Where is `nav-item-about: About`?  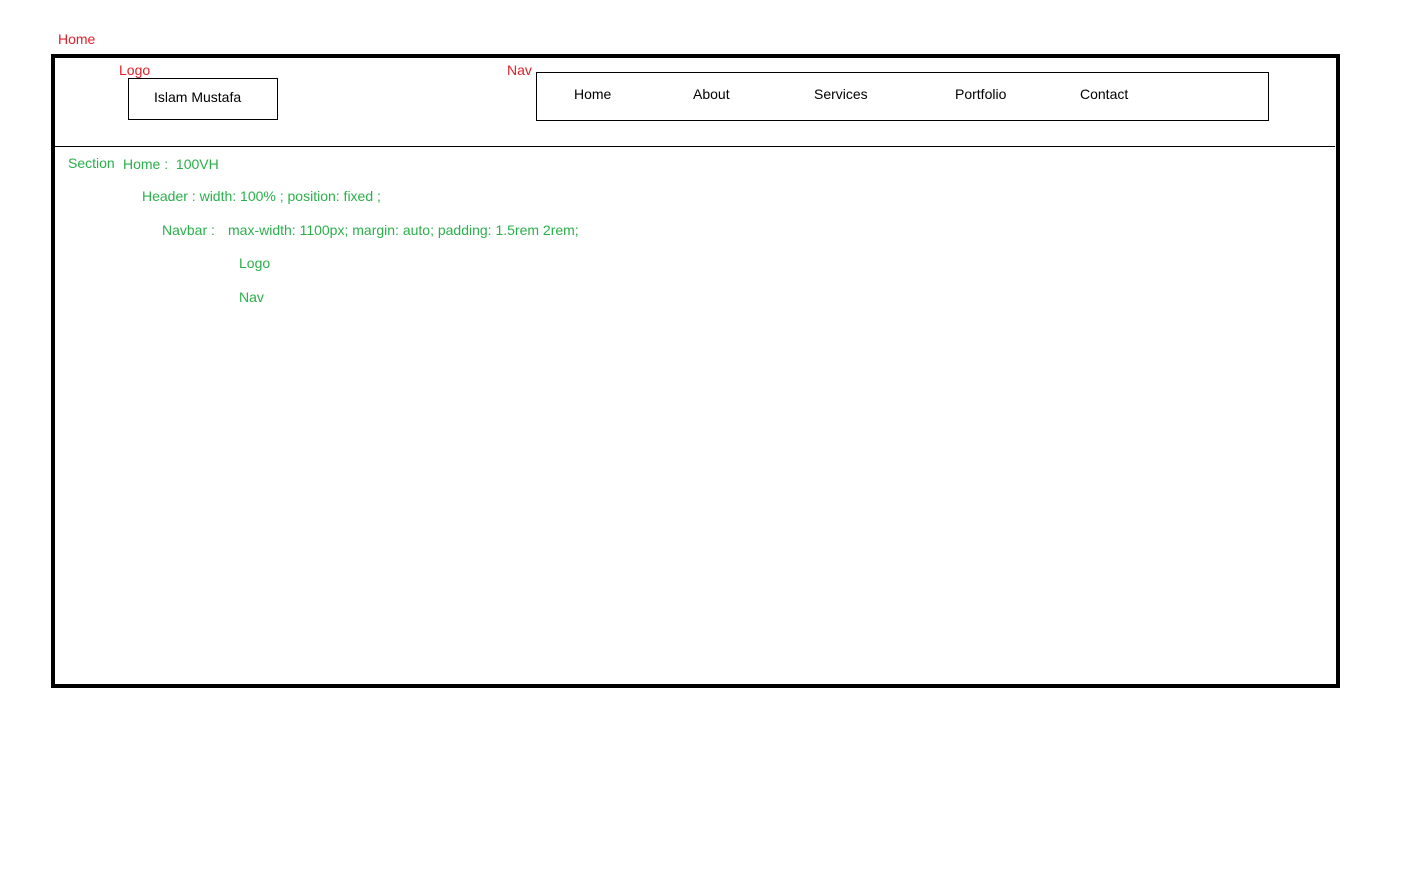
nav-item-about: About is located at coordinates (711, 94).